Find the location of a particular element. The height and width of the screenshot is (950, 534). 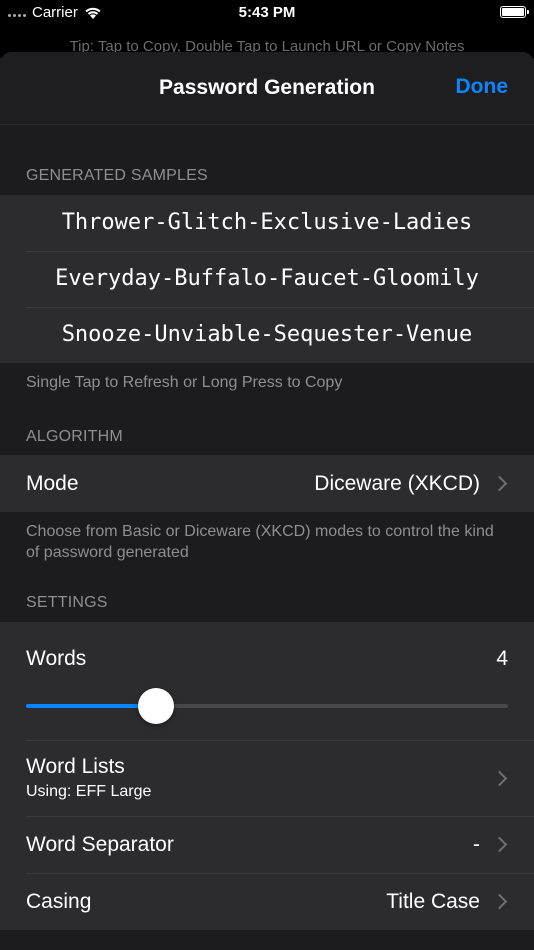

status-time: 5:43 PM is located at coordinates (267, 12).